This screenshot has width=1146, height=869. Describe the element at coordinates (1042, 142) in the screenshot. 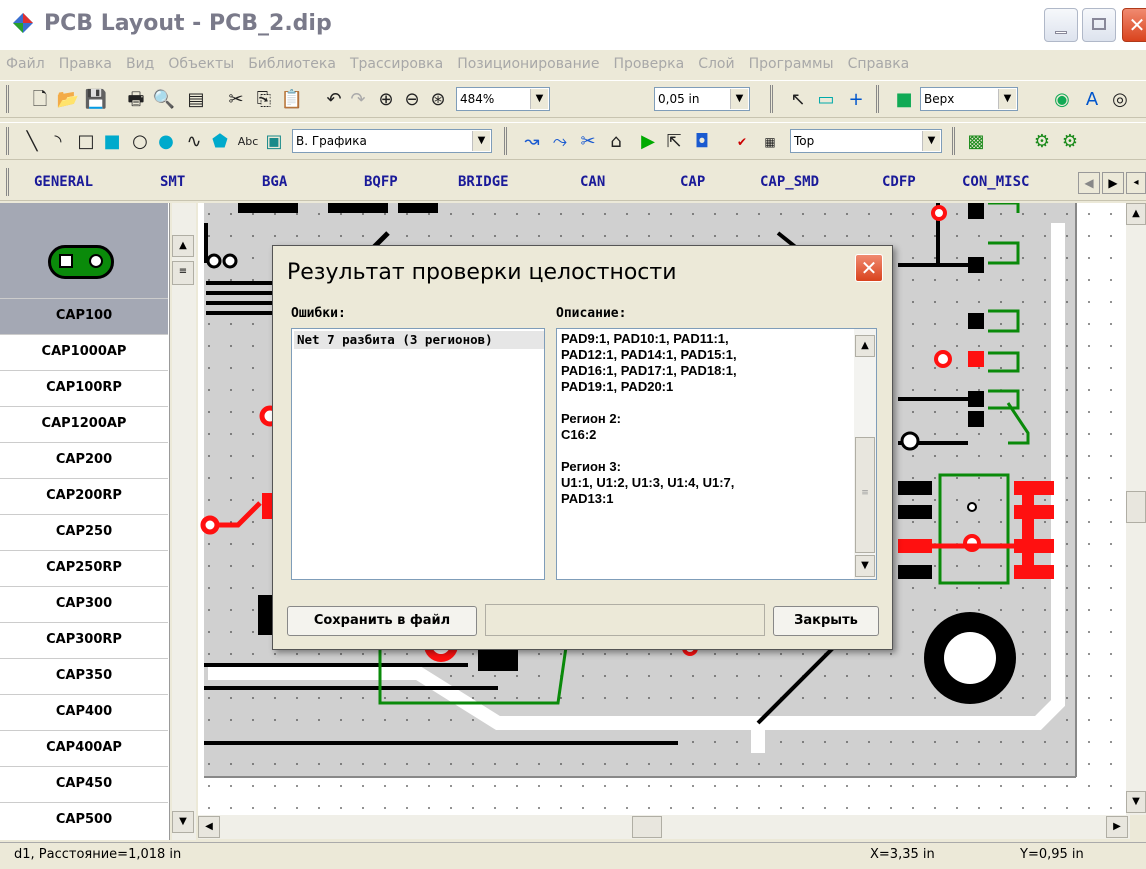

I see `component-library-icon: ⚙` at that location.